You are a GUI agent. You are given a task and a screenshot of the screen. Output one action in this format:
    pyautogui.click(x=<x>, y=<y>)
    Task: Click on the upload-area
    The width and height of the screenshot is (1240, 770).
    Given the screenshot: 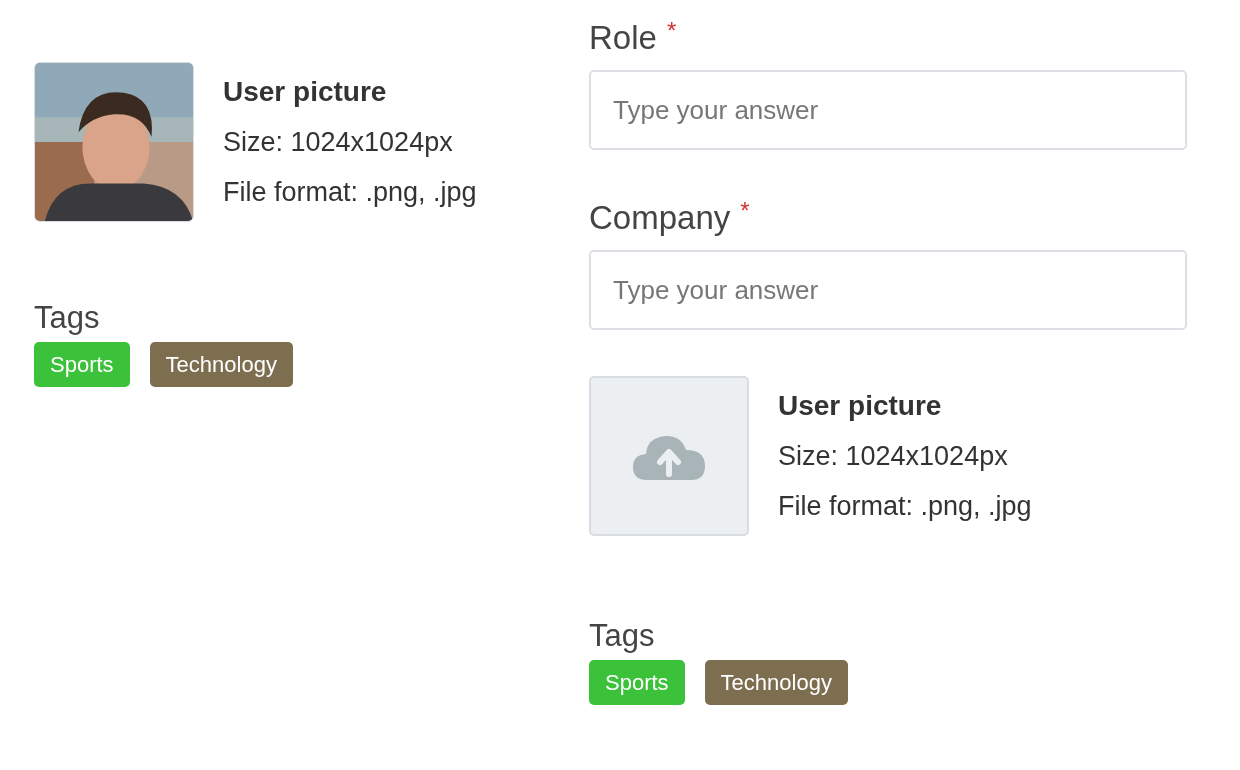 What is the action you would take?
    pyautogui.click(x=669, y=456)
    